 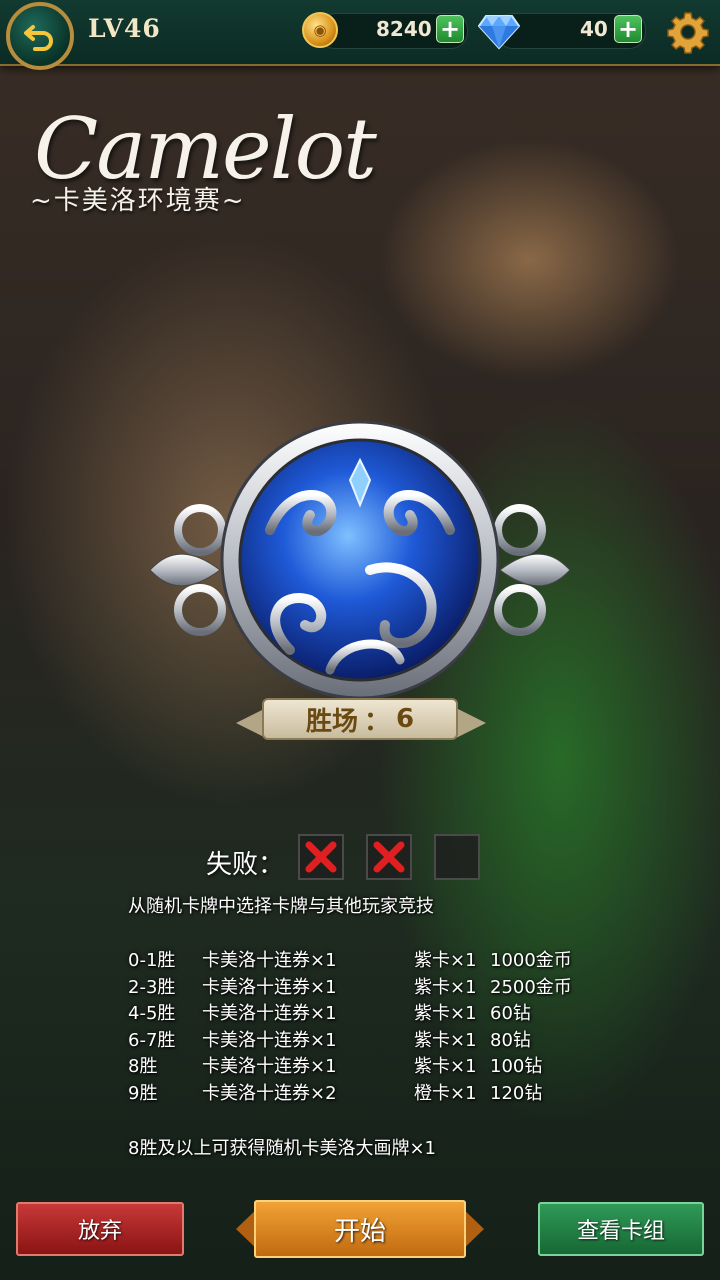 I want to click on reward-extra: 1000金币, so click(x=531, y=961).